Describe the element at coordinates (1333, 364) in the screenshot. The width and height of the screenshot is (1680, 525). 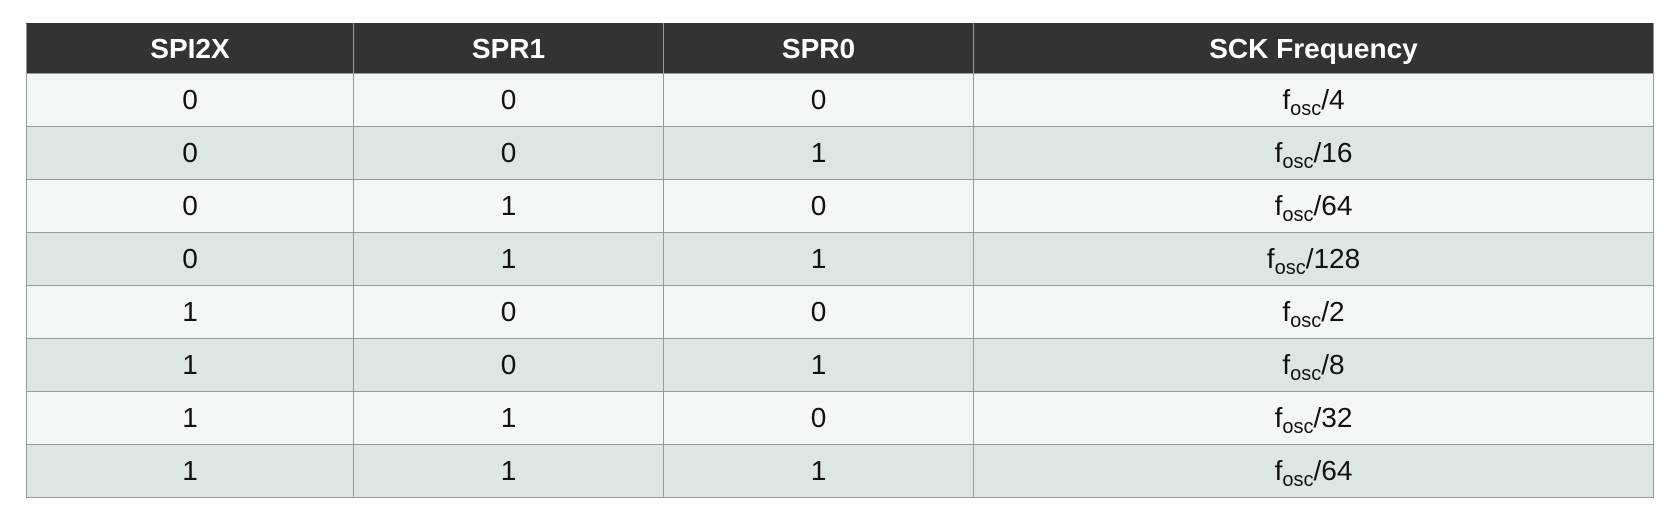
I see `freq-divisor: /8` at that location.